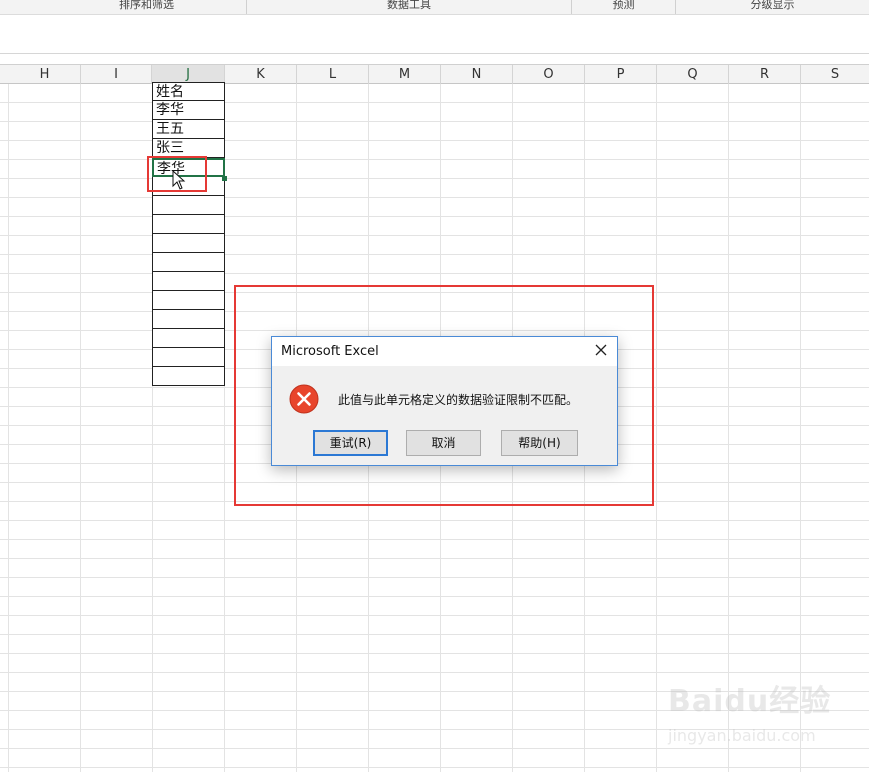  What do you see at coordinates (601, 351) in the screenshot?
I see `close-icon` at bounding box center [601, 351].